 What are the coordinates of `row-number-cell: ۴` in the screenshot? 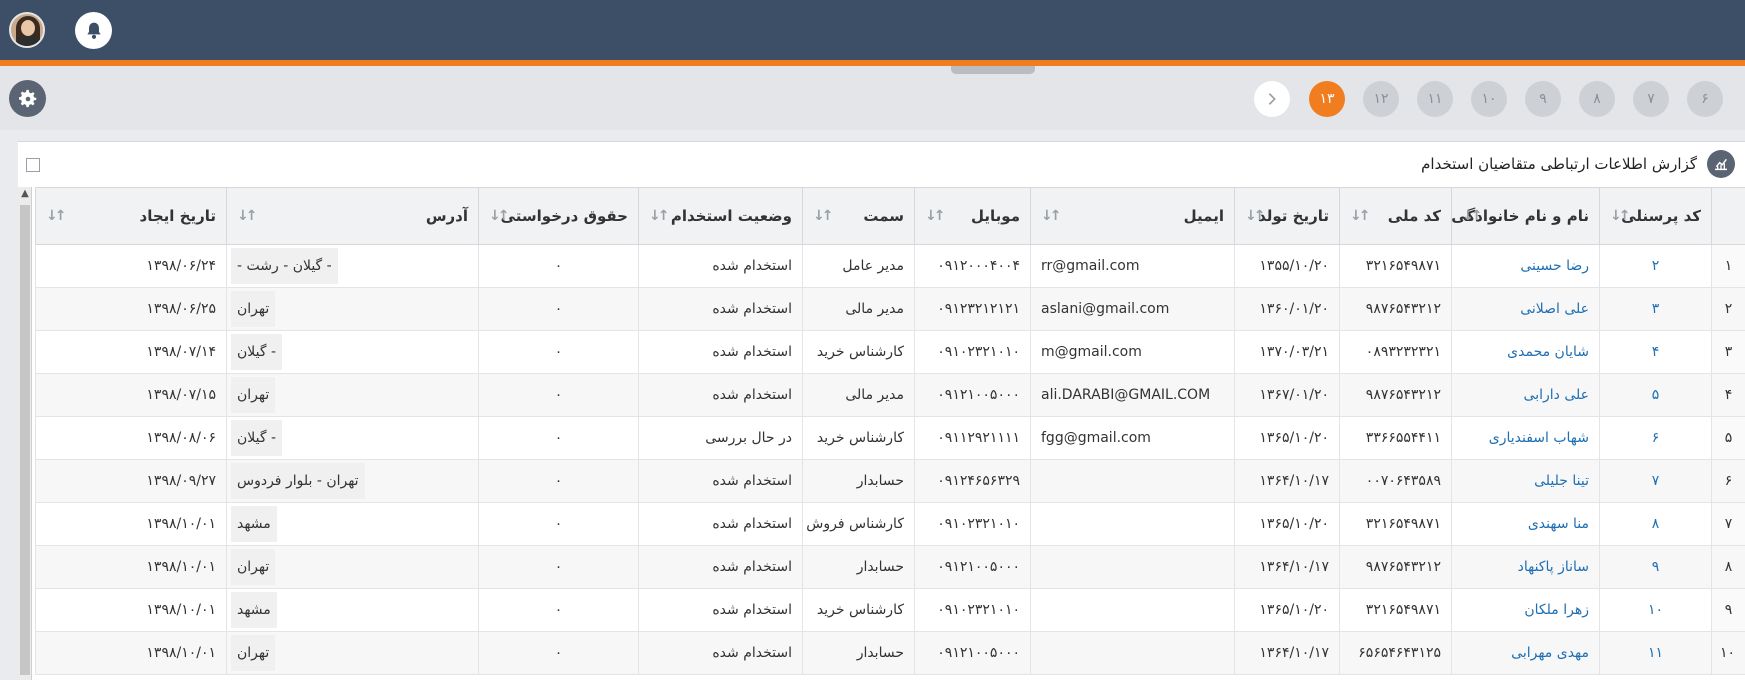 It's located at (1728, 395).